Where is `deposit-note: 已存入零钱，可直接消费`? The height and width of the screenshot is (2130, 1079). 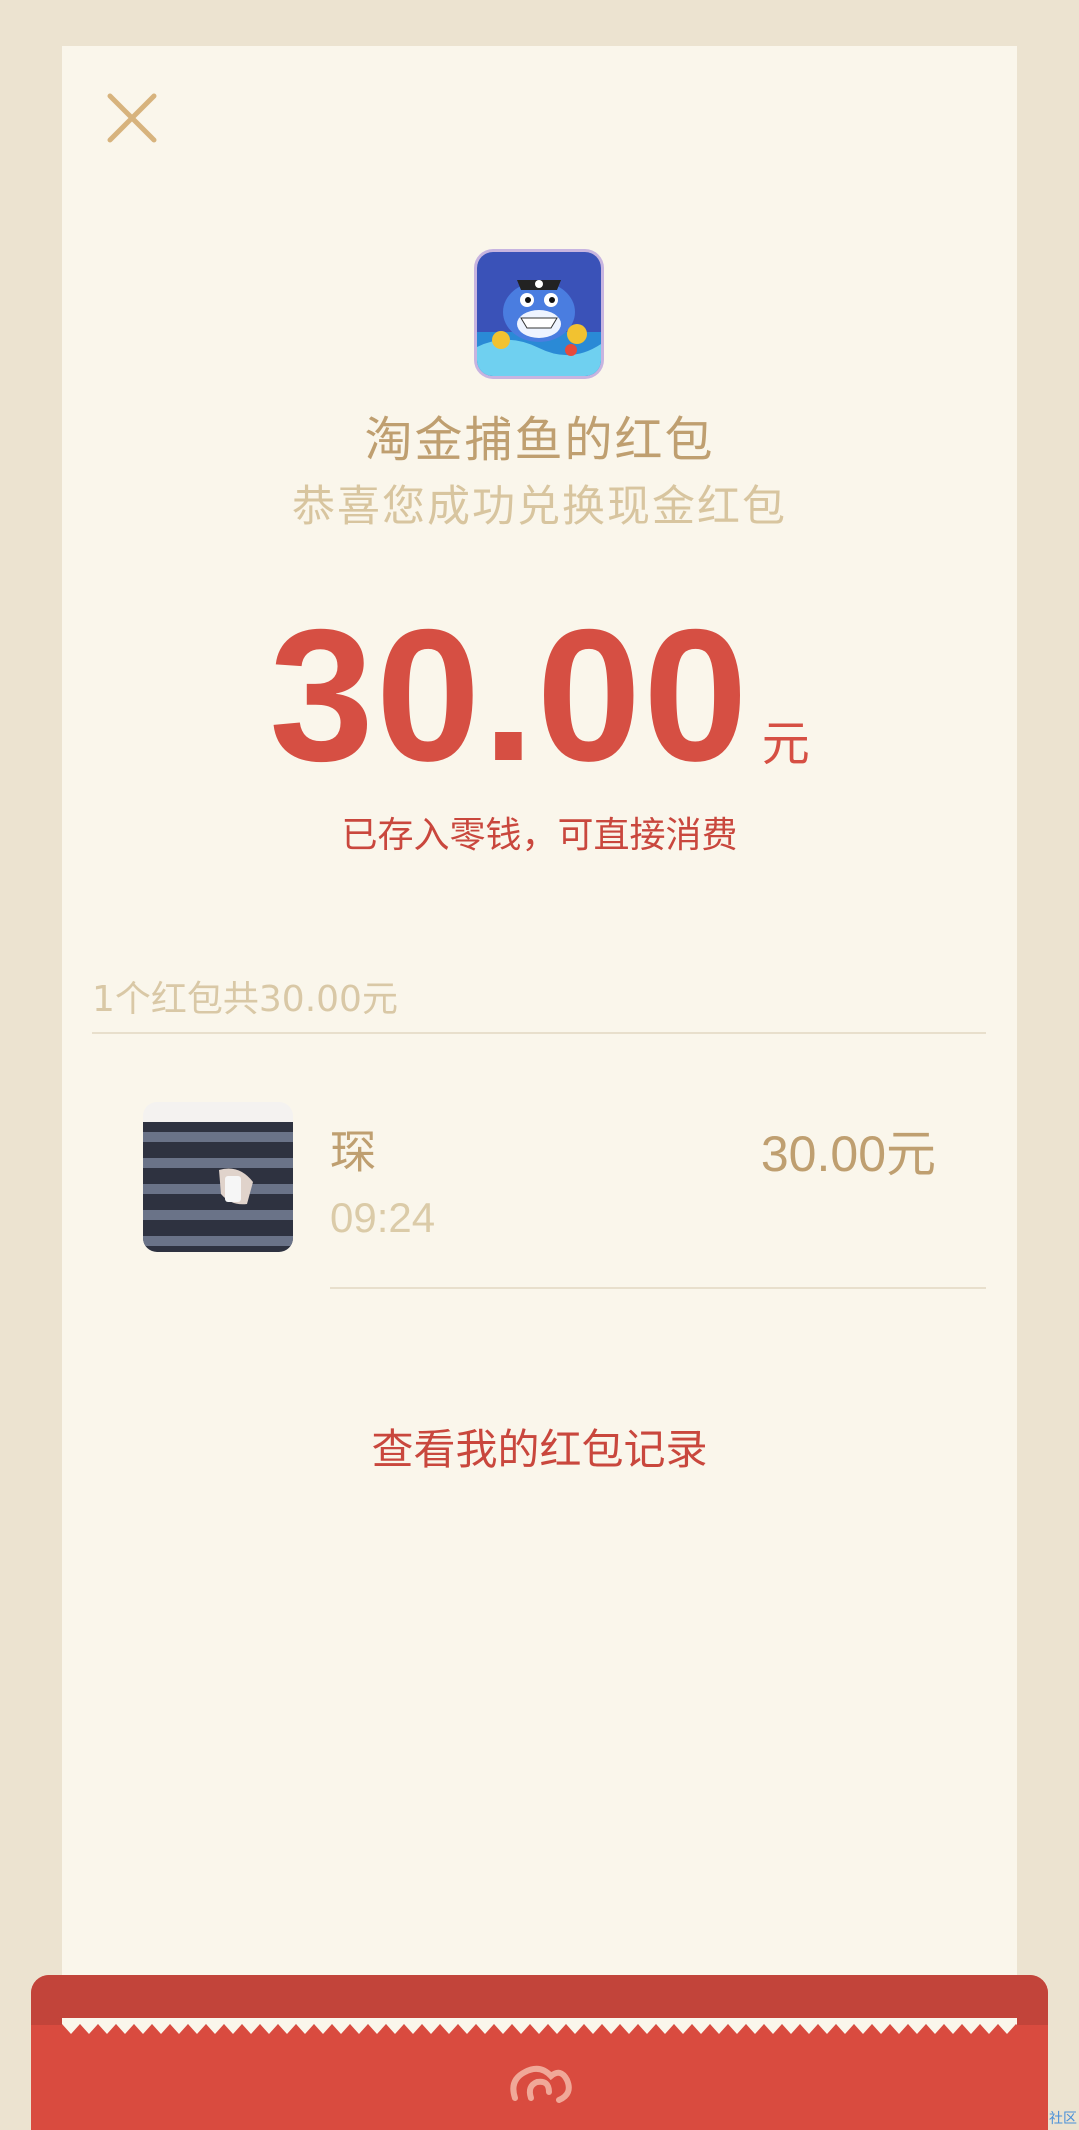 deposit-note: 已存入零钱，可直接消费 is located at coordinates (539, 835).